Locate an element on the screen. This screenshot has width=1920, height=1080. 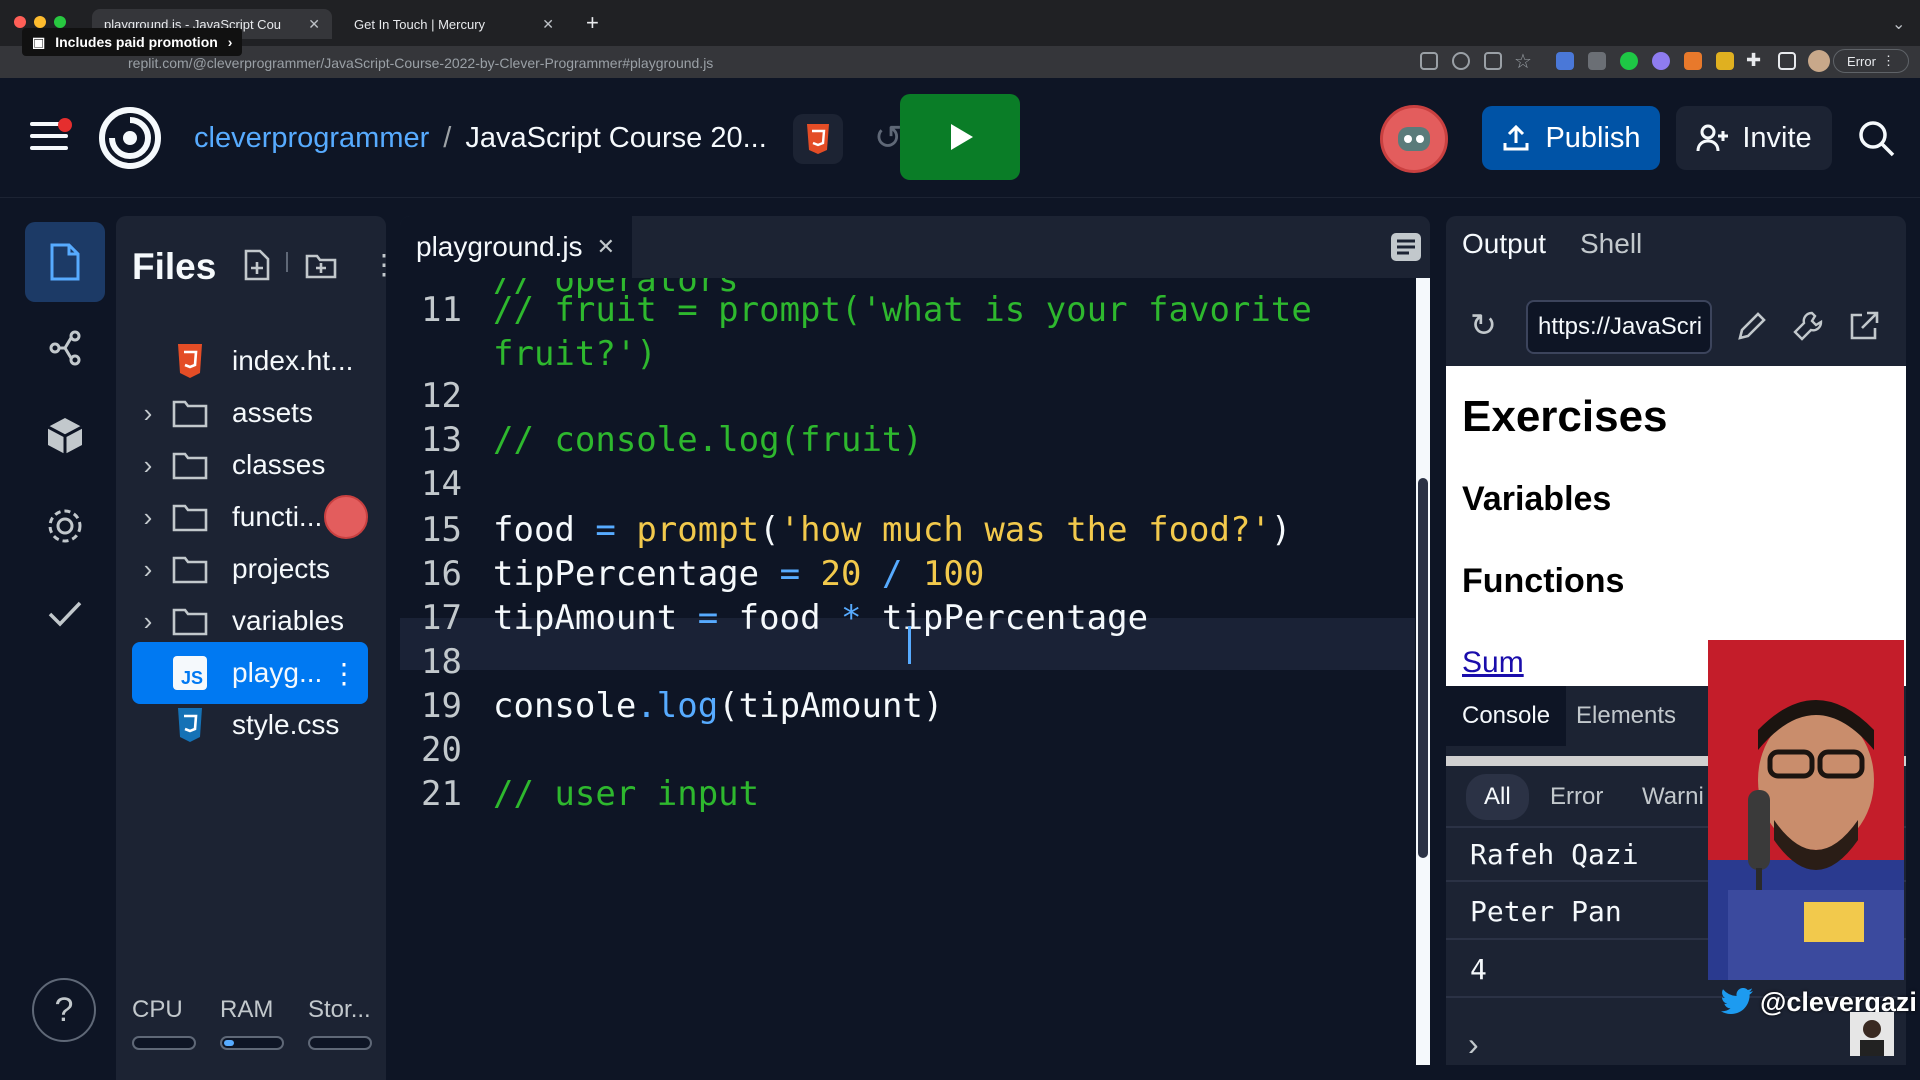
filter-warning: Warni is located at coordinates (1673, 797).